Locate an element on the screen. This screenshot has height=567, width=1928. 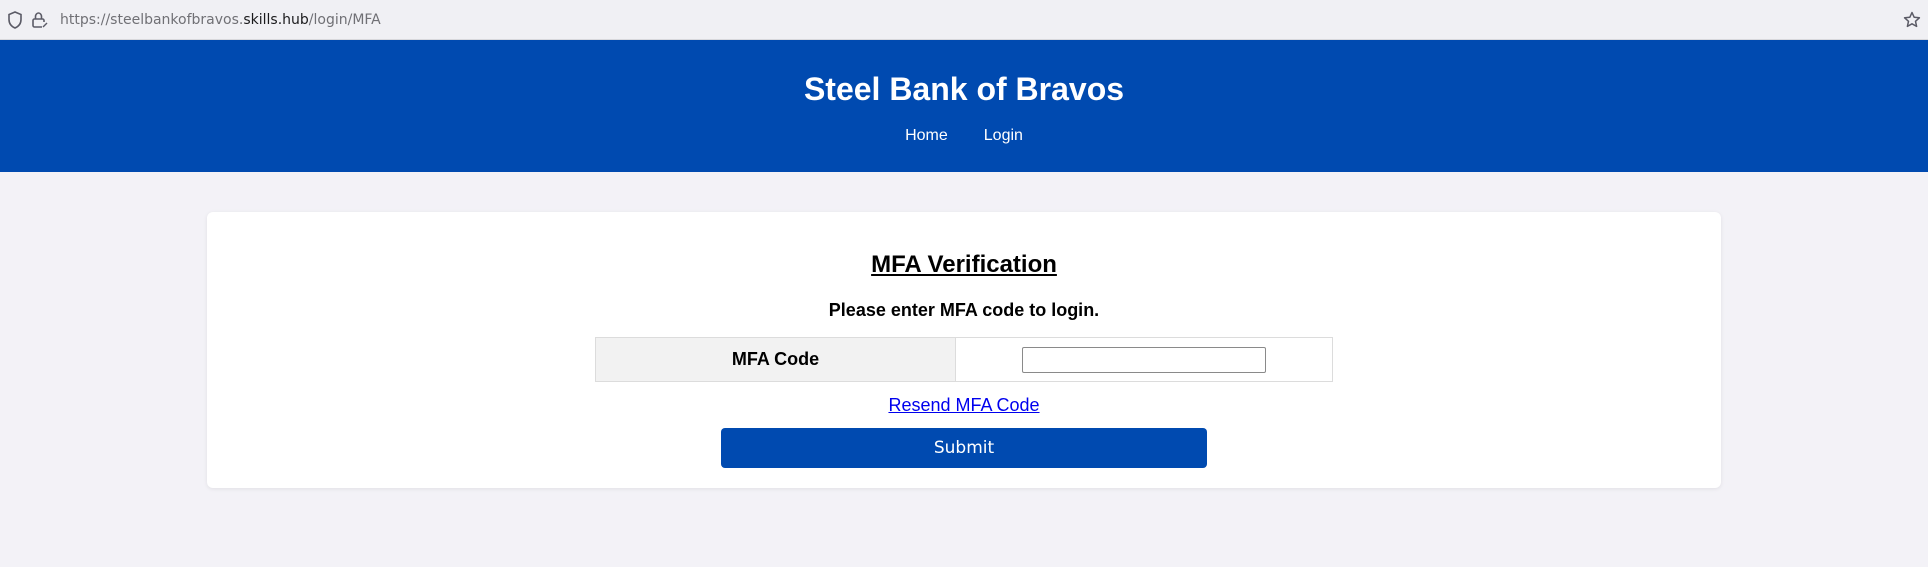
resend-container: Resend MFA Code is located at coordinates (964, 405).